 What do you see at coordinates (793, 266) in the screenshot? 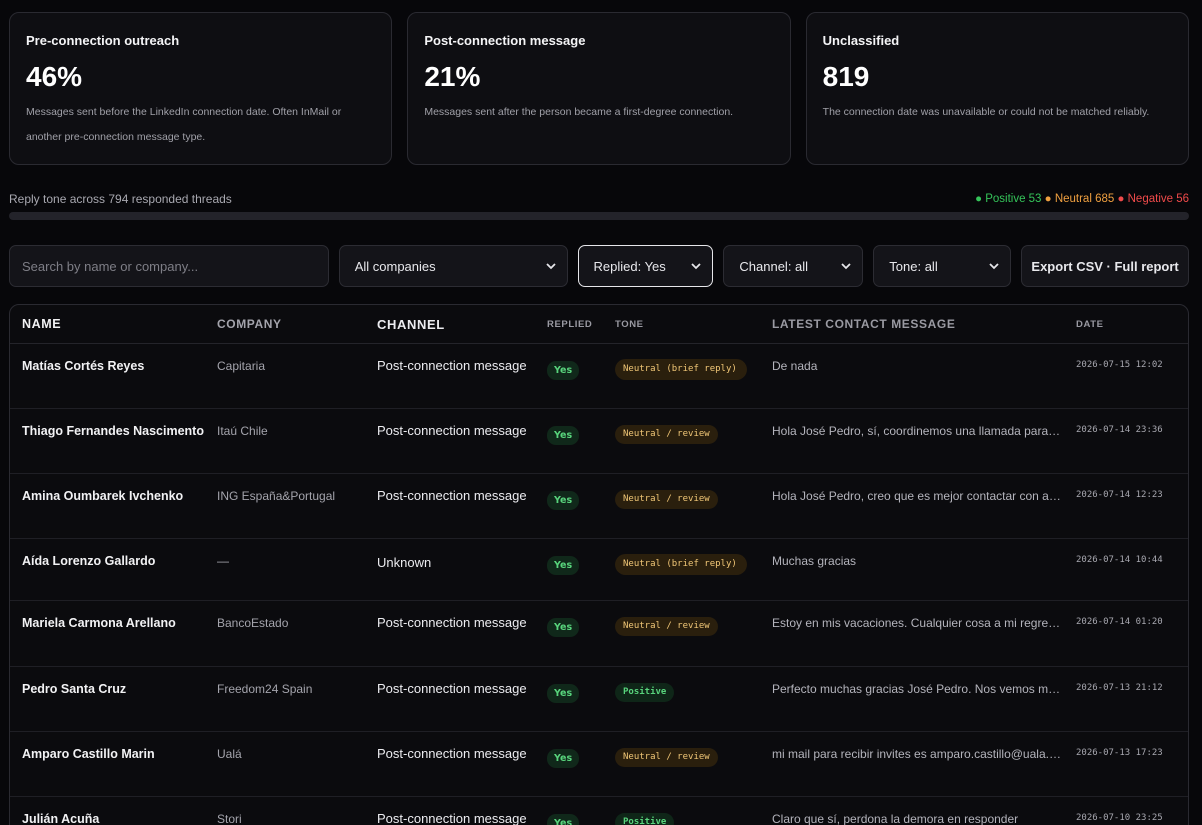
I see `channel-select: Channel: all` at bounding box center [793, 266].